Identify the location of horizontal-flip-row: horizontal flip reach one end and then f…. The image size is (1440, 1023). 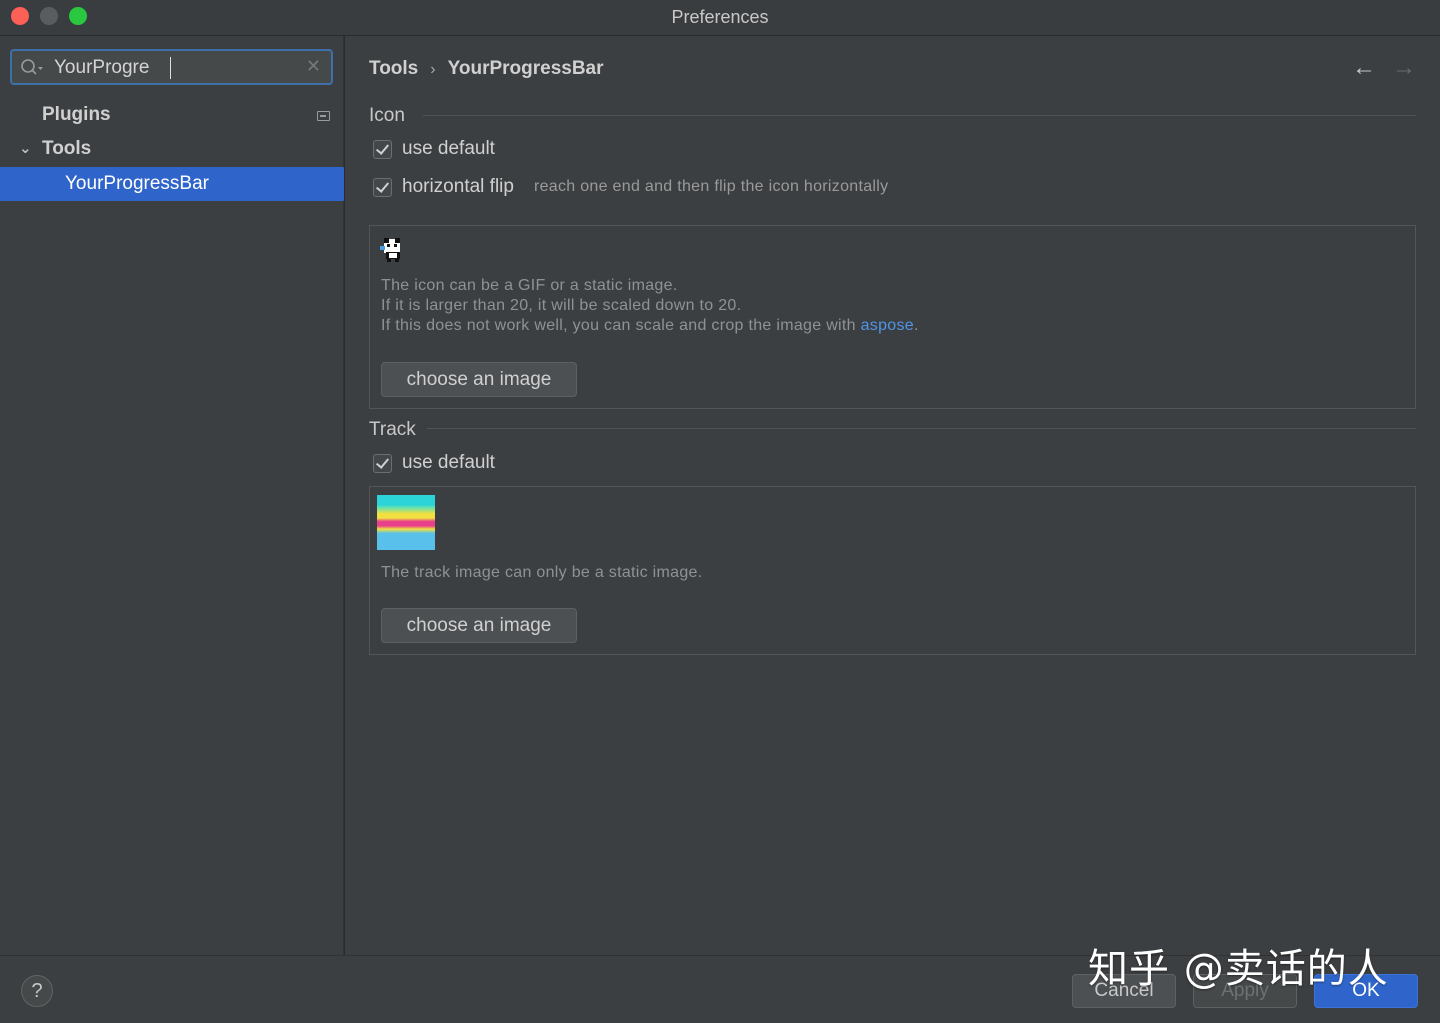
(630, 187).